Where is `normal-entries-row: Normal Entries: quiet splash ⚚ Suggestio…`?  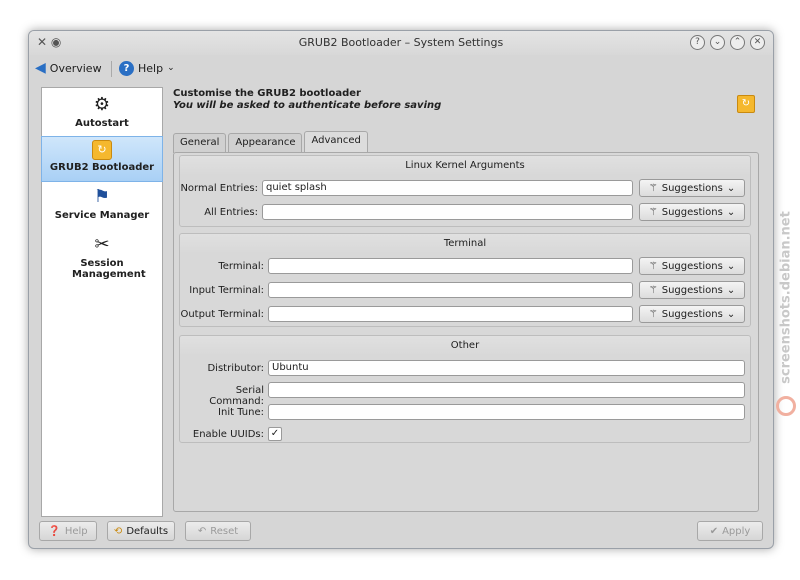
normal-entries-row: Normal Entries: quiet splash ⚚ Suggestio… is located at coordinates (465, 188).